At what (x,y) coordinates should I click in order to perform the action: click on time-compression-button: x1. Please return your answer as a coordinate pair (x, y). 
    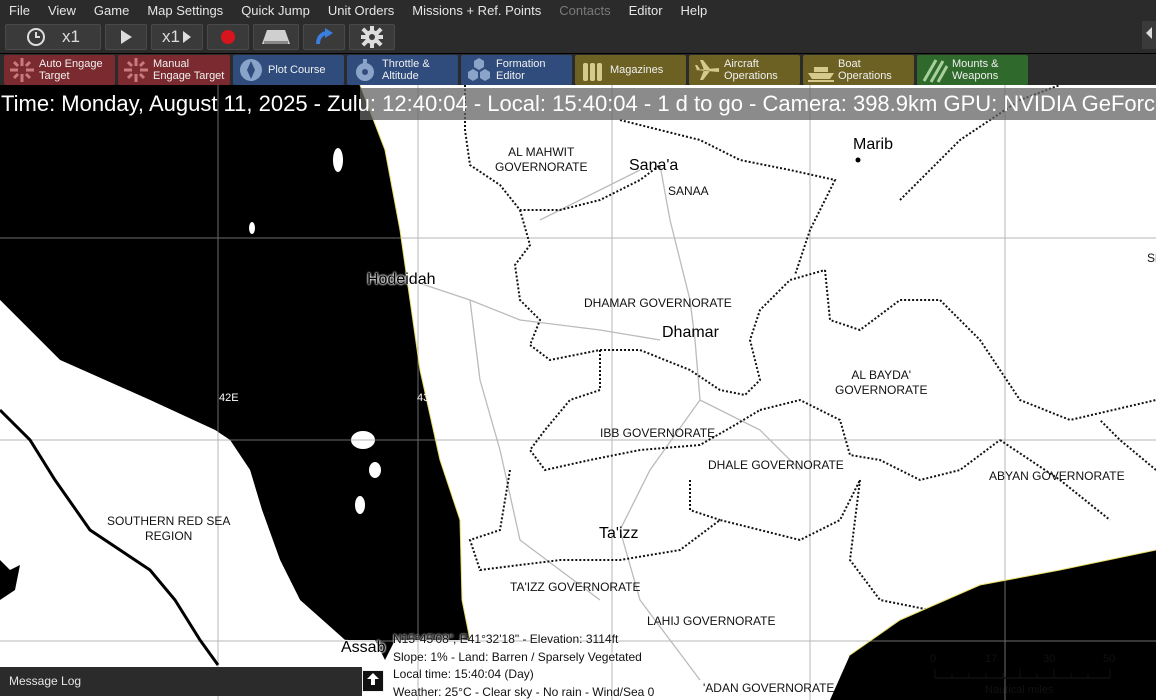
    Looking at the image, I should click on (53, 37).